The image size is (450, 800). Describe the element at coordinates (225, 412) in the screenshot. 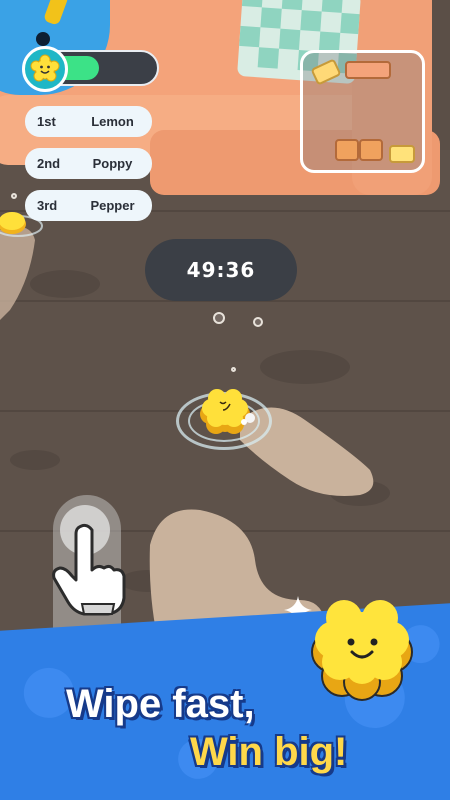

I see `player-sponge` at that location.